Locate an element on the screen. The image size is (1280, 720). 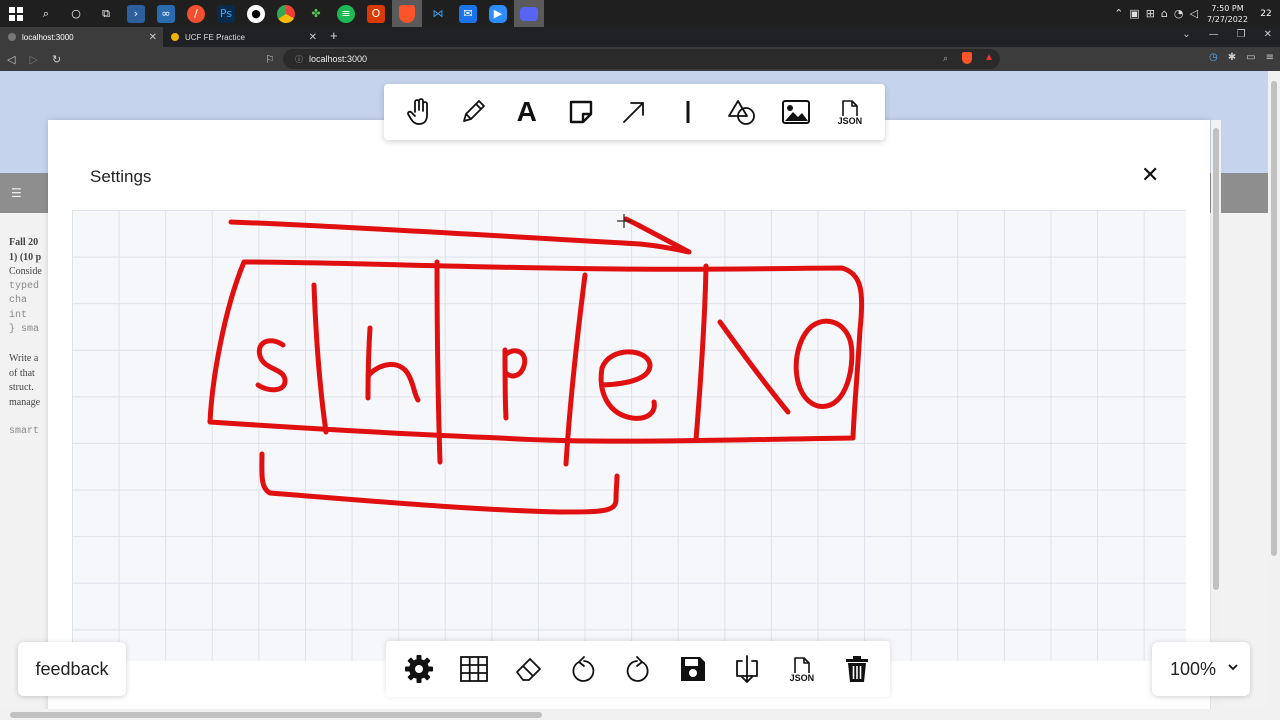
horizontal-scrollbar-thumb is located at coordinates (276, 715).